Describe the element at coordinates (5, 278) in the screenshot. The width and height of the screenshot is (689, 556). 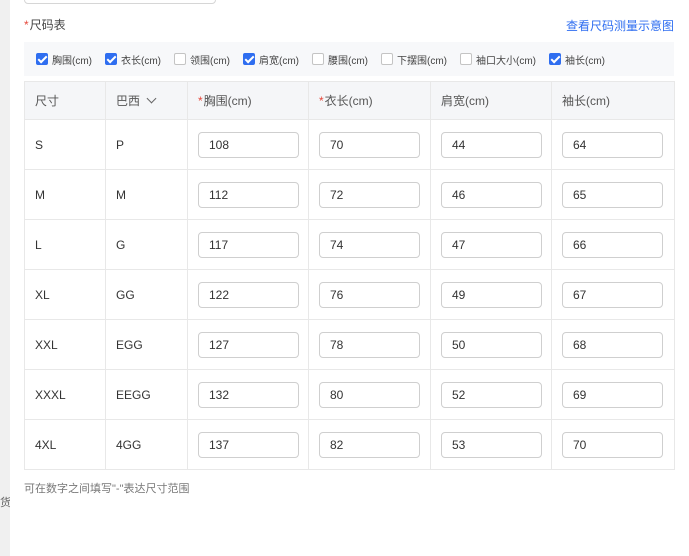
I see `left-background-strip: 货` at that location.